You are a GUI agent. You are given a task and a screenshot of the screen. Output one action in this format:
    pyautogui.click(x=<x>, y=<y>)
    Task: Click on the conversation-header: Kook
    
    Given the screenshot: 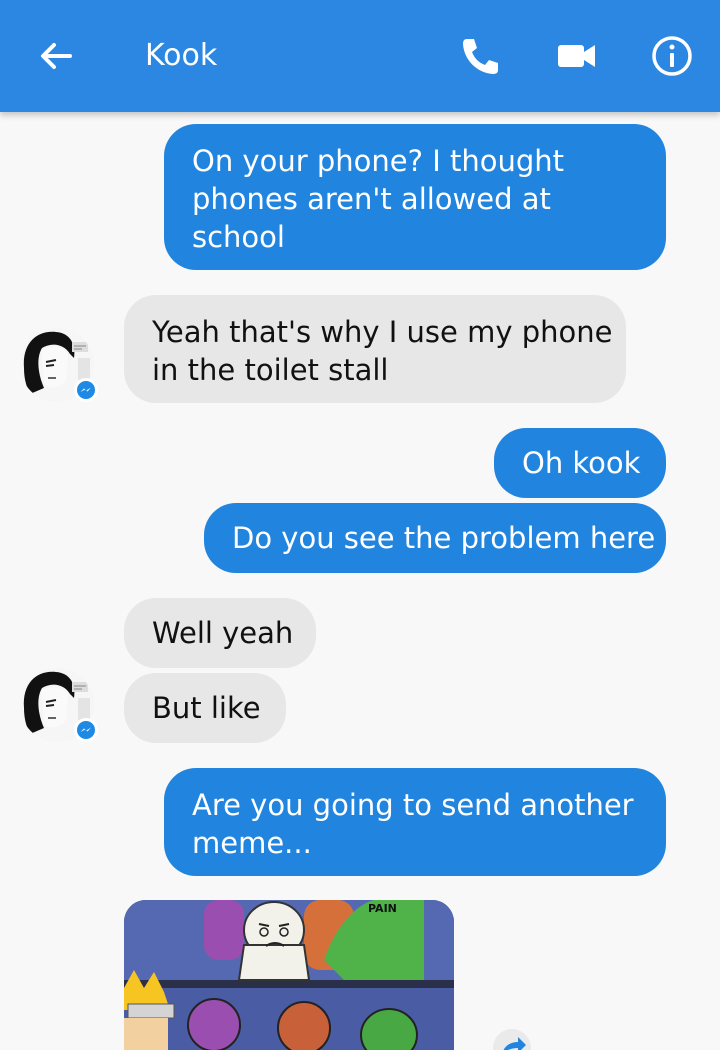 What is the action you would take?
    pyautogui.click(x=360, y=56)
    